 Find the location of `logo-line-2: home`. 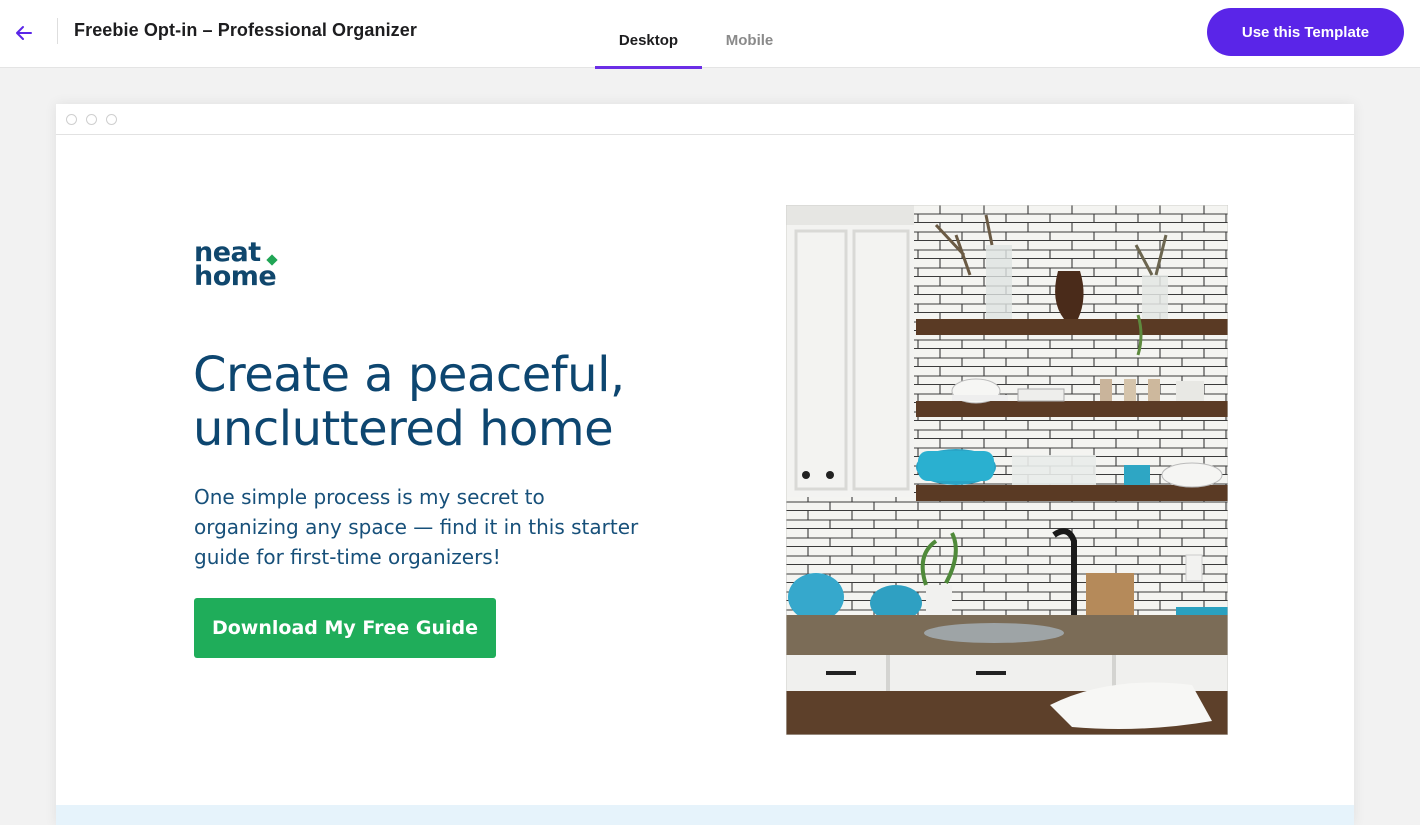

logo-line-2: home is located at coordinates (235, 276).